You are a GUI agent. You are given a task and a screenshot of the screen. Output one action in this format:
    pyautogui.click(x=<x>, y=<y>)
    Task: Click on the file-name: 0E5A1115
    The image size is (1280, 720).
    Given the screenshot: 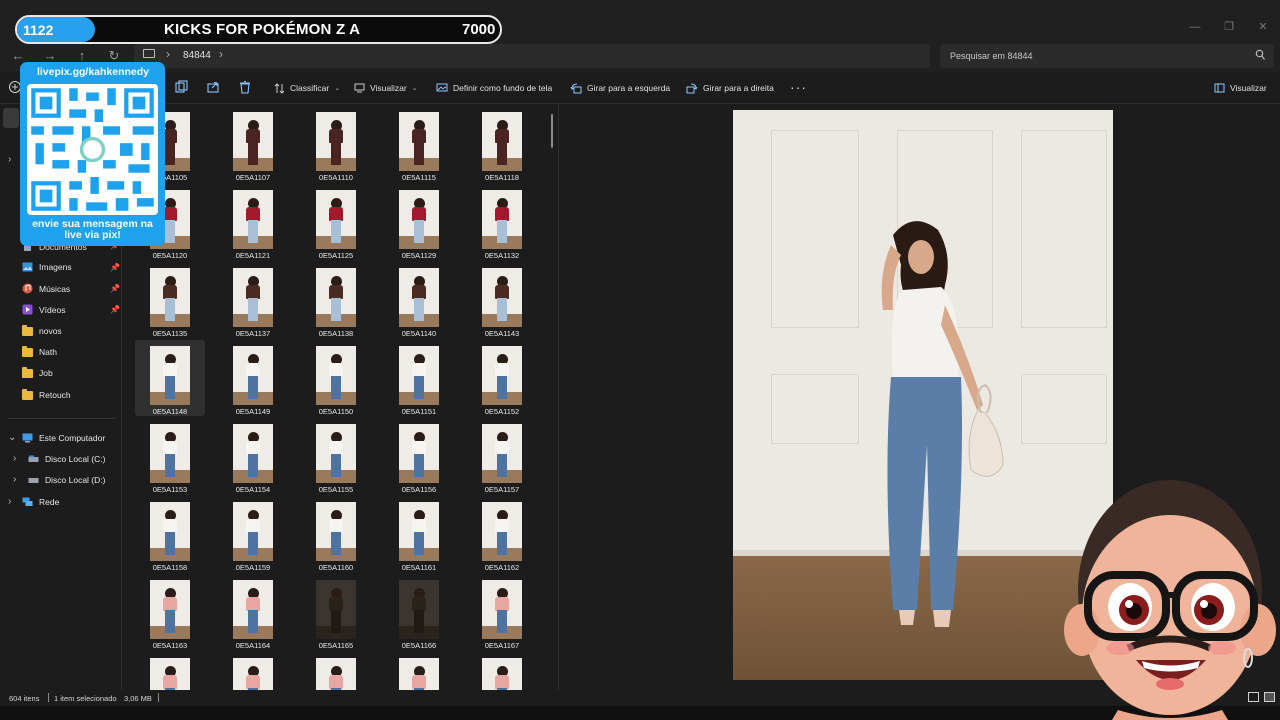 What is the action you would take?
    pyautogui.click(x=419, y=177)
    